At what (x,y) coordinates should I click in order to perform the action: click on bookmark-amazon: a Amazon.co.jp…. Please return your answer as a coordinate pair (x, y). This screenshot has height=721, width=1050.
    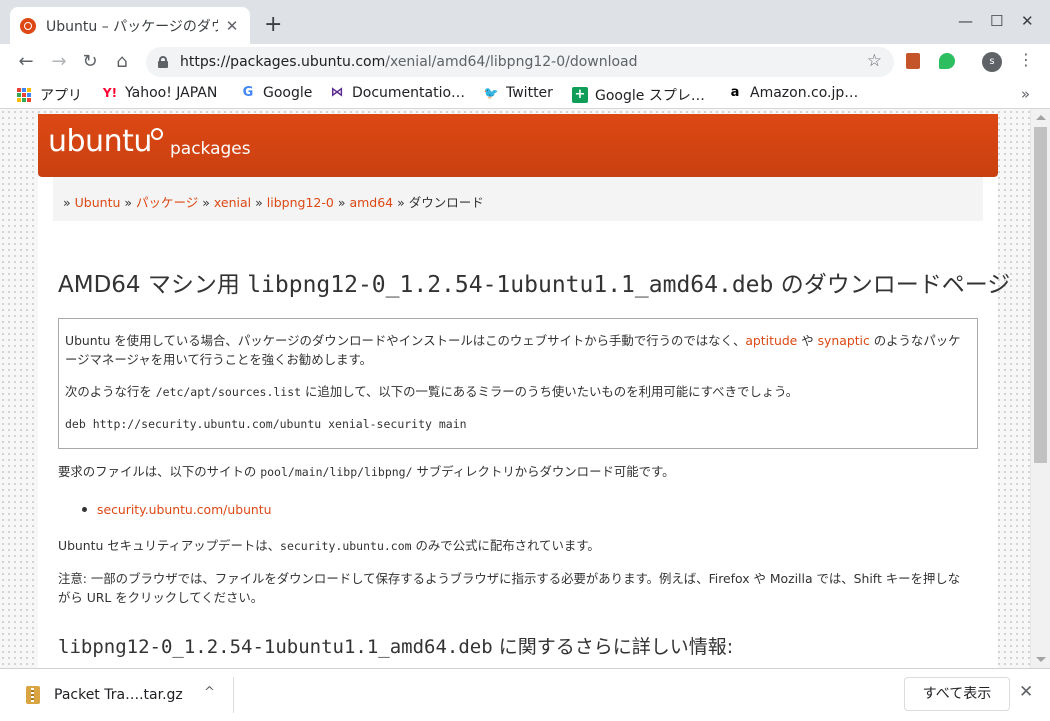
    Looking at the image, I should click on (793, 93).